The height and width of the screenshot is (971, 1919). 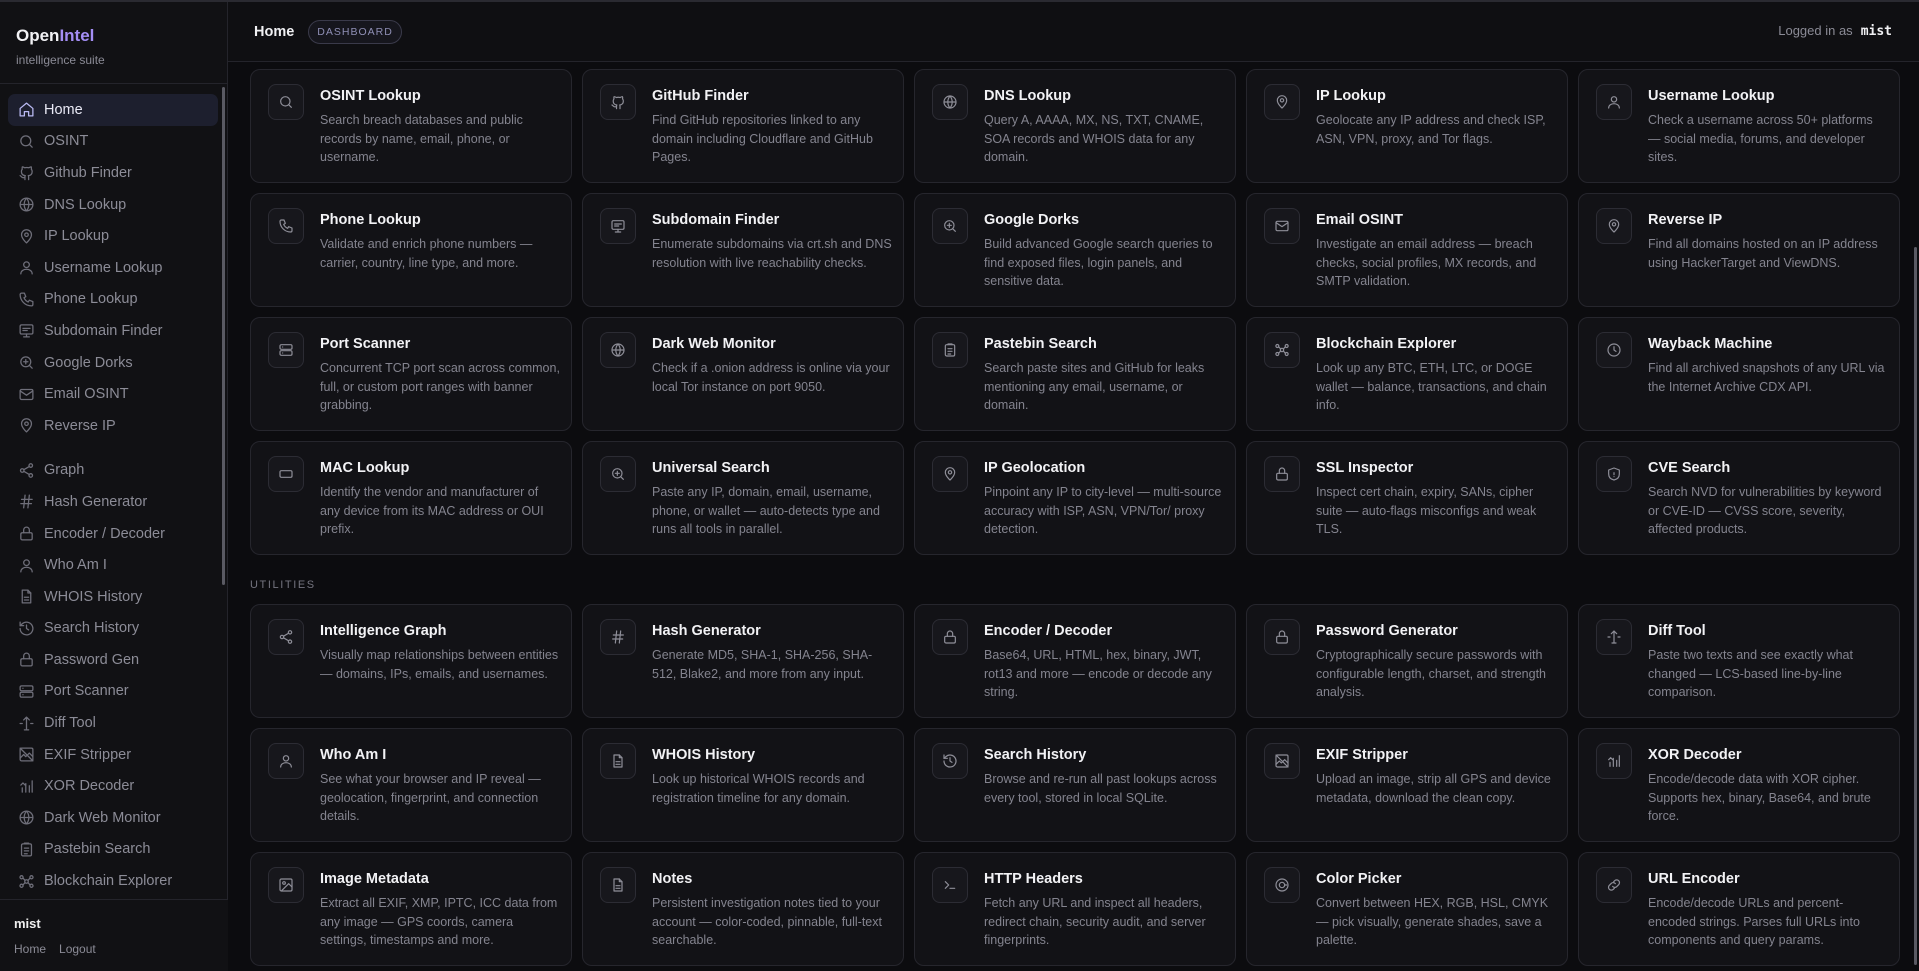 What do you see at coordinates (113, 142) in the screenshot?
I see `sidebar-item-osint: OSINT` at bounding box center [113, 142].